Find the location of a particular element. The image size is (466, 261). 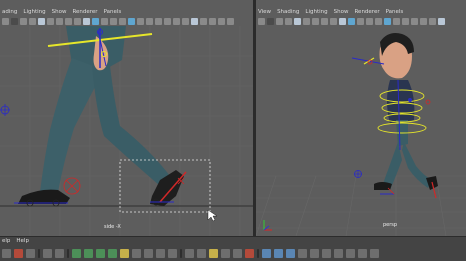

hypershade-icon is located at coordinates (326, 253).